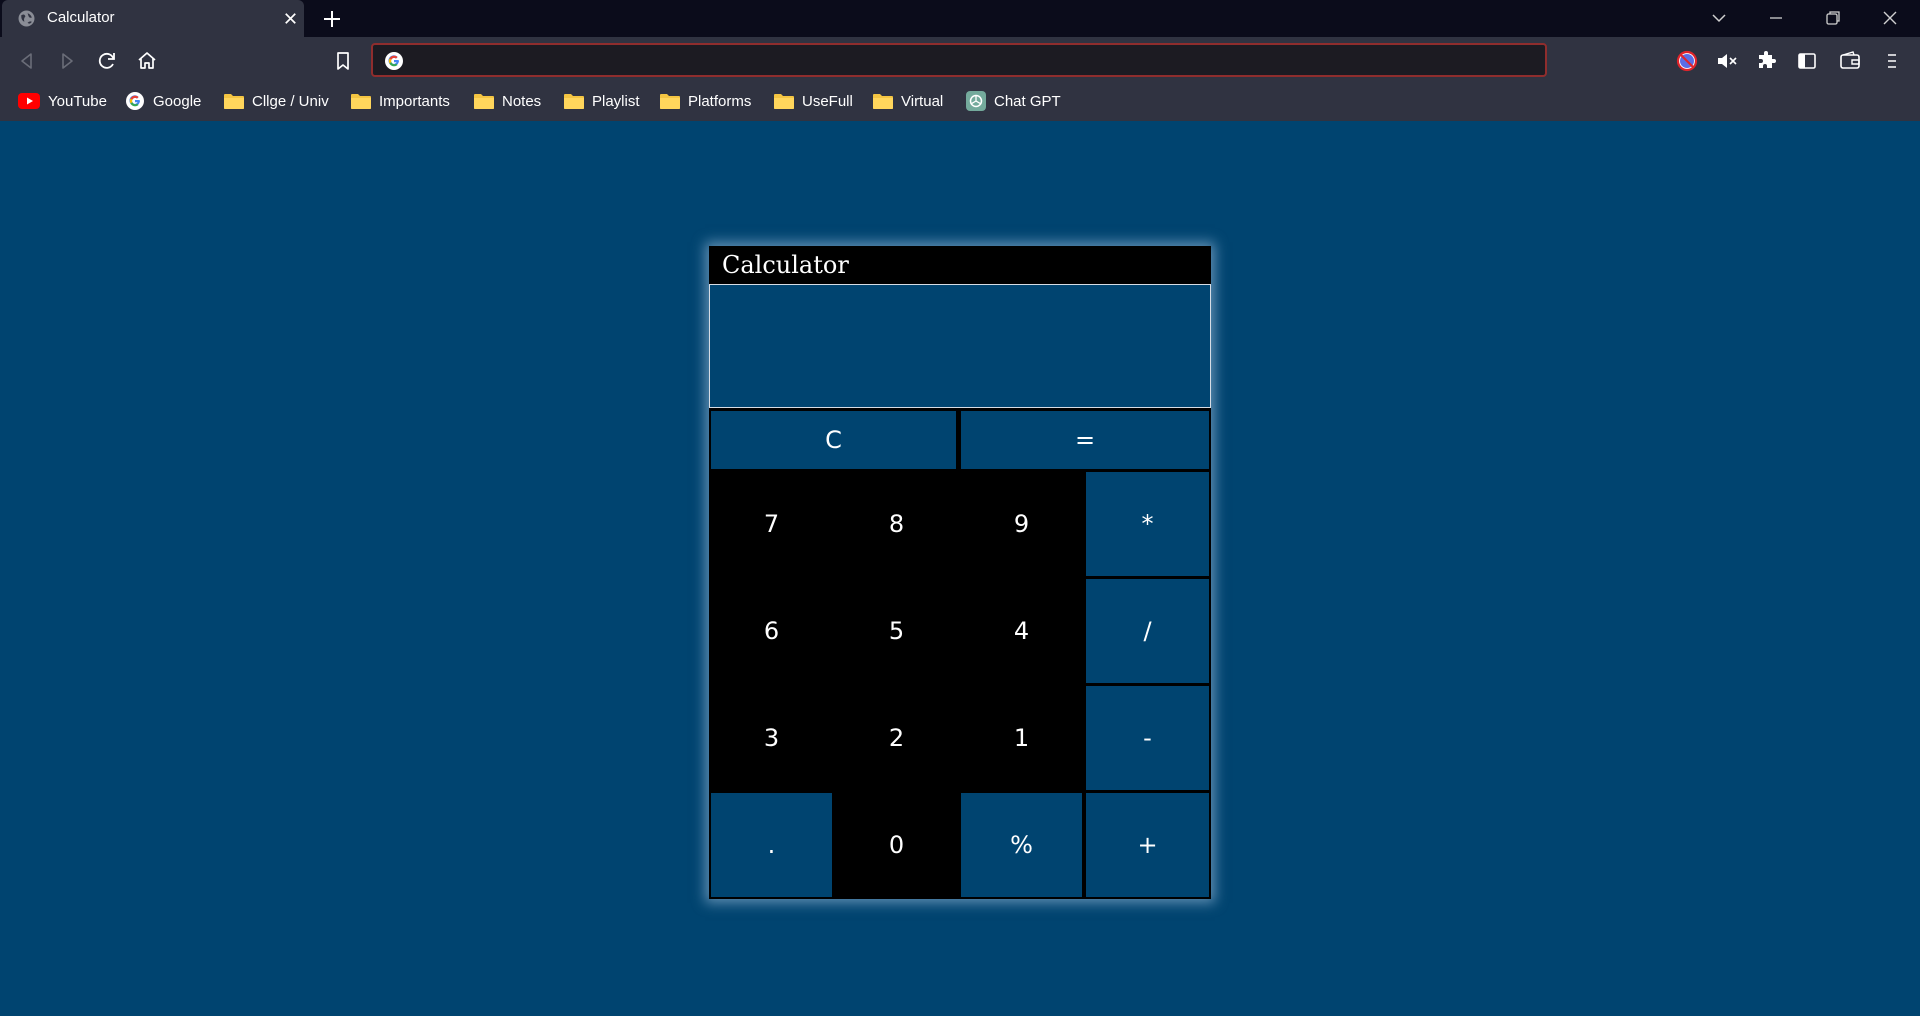 This screenshot has height=1016, width=1920. I want to click on key-6: 6, so click(771, 631).